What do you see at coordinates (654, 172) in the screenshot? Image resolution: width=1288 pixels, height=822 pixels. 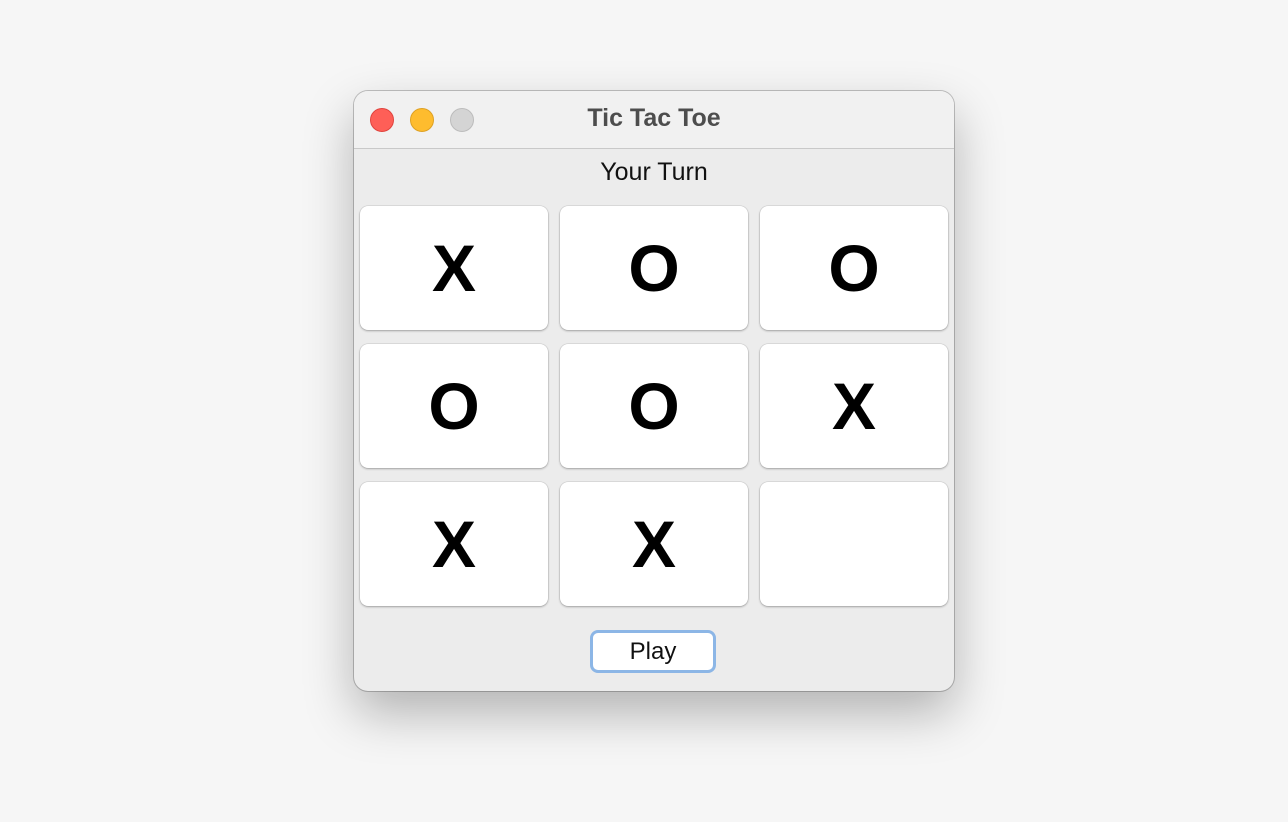 I see `turn-status: Your Turn` at bounding box center [654, 172].